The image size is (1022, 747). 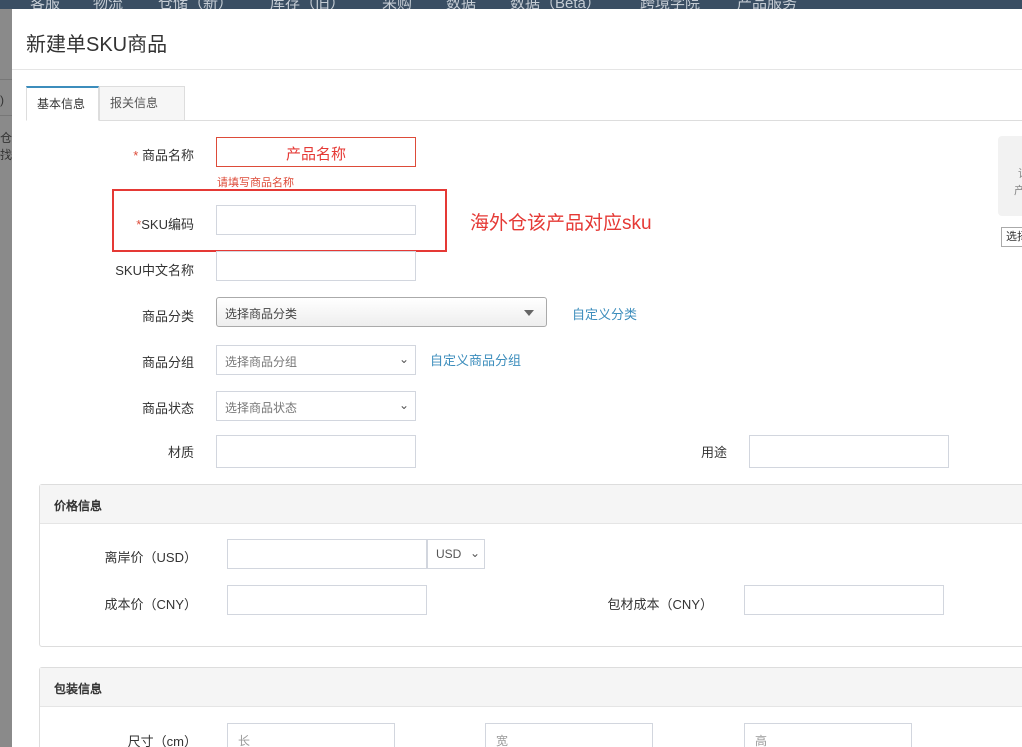 I want to click on custom-group-link: 自定义商品分组, so click(x=475, y=359).